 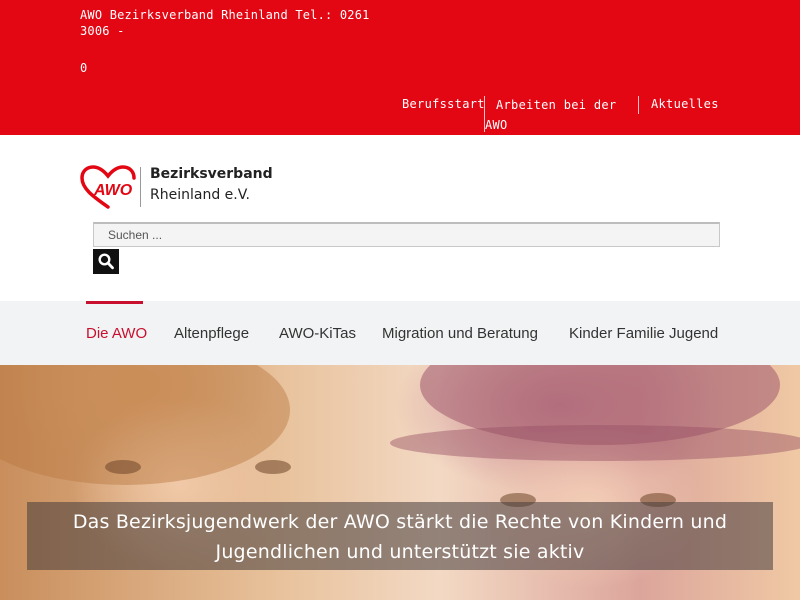 What do you see at coordinates (140, 187) in the screenshot?
I see `logo-divider` at bounding box center [140, 187].